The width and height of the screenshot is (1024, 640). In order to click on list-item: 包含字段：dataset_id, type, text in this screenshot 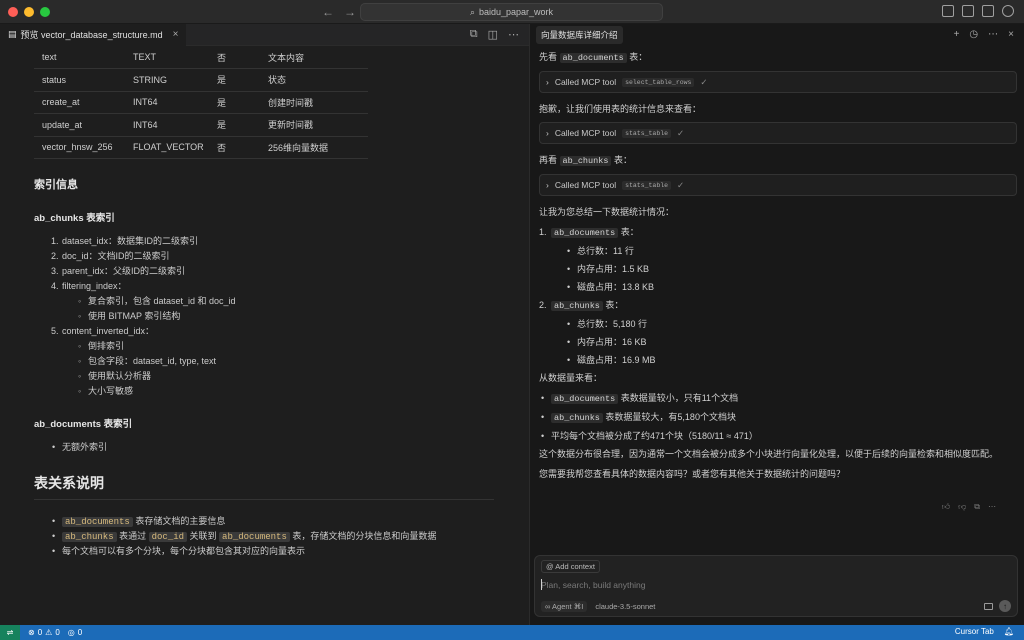, I will do `click(264, 361)`.